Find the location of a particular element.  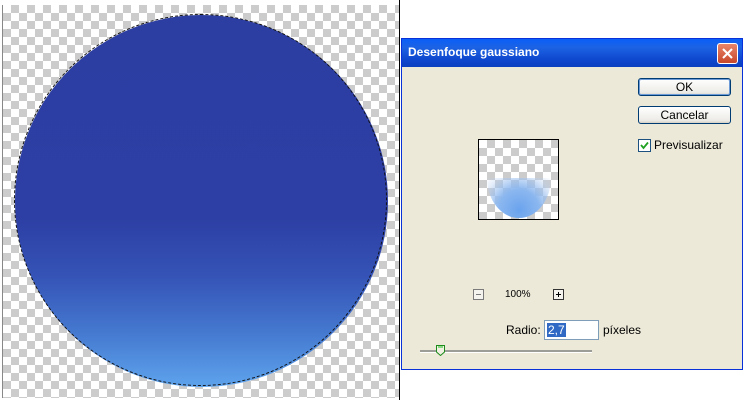

preview-pane is located at coordinates (518, 179).